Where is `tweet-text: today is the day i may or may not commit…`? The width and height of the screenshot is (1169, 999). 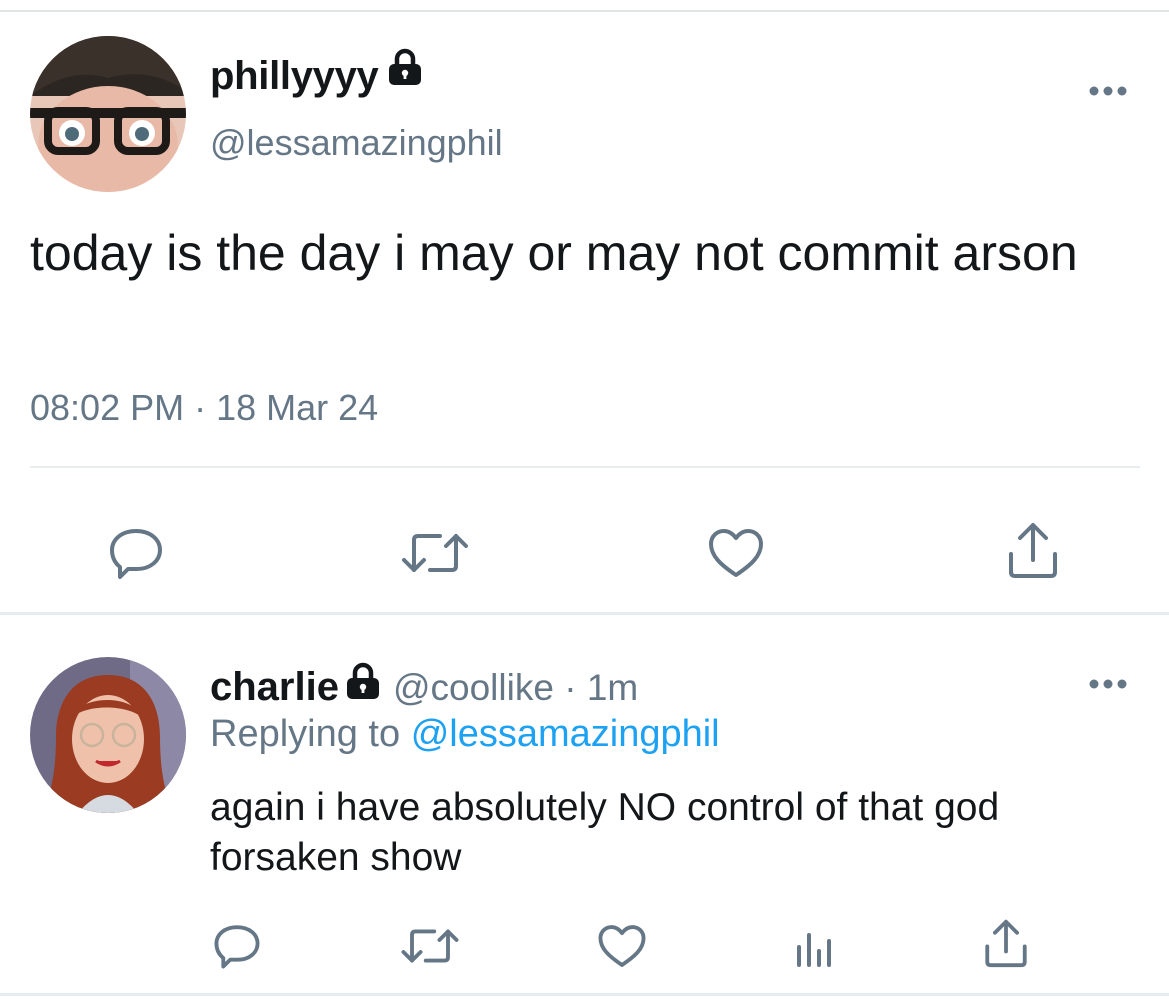
tweet-text: today is the day i may or may not commit… is located at coordinates (554, 253).